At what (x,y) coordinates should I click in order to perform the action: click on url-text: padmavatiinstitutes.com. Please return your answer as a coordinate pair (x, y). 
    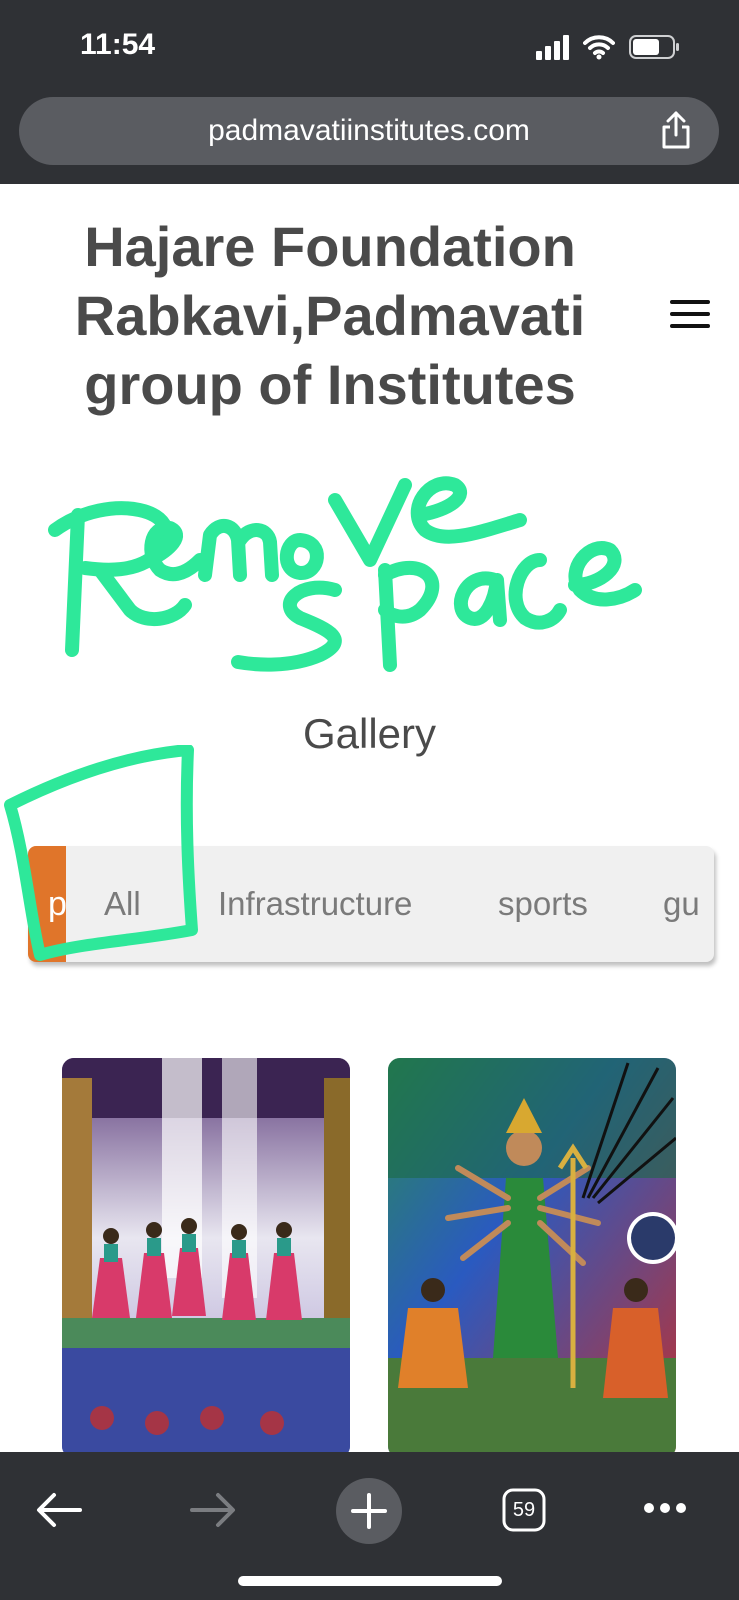
    Looking at the image, I should click on (369, 130).